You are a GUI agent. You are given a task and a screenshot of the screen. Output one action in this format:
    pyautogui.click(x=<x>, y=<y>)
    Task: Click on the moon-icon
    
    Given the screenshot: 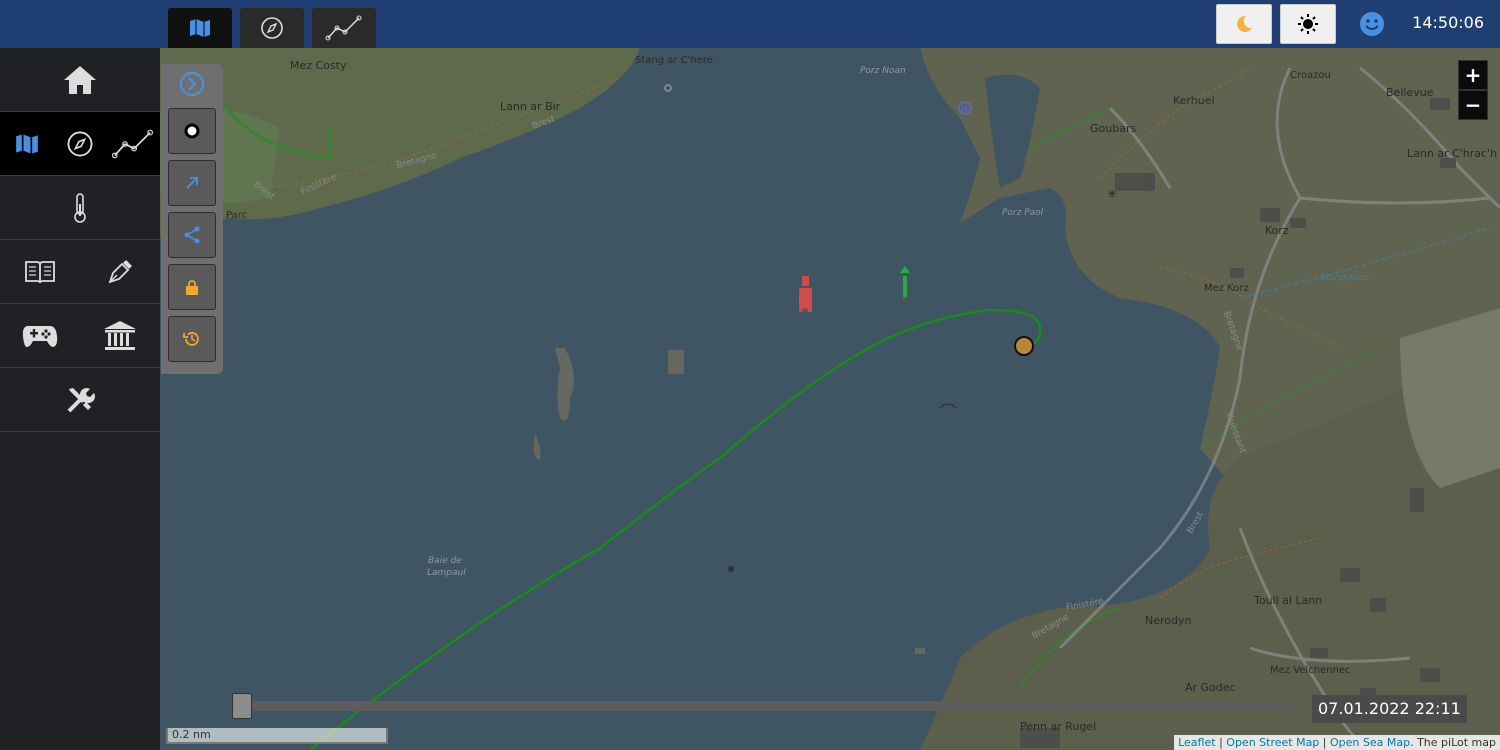 What is the action you would take?
    pyautogui.click(x=1244, y=23)
    